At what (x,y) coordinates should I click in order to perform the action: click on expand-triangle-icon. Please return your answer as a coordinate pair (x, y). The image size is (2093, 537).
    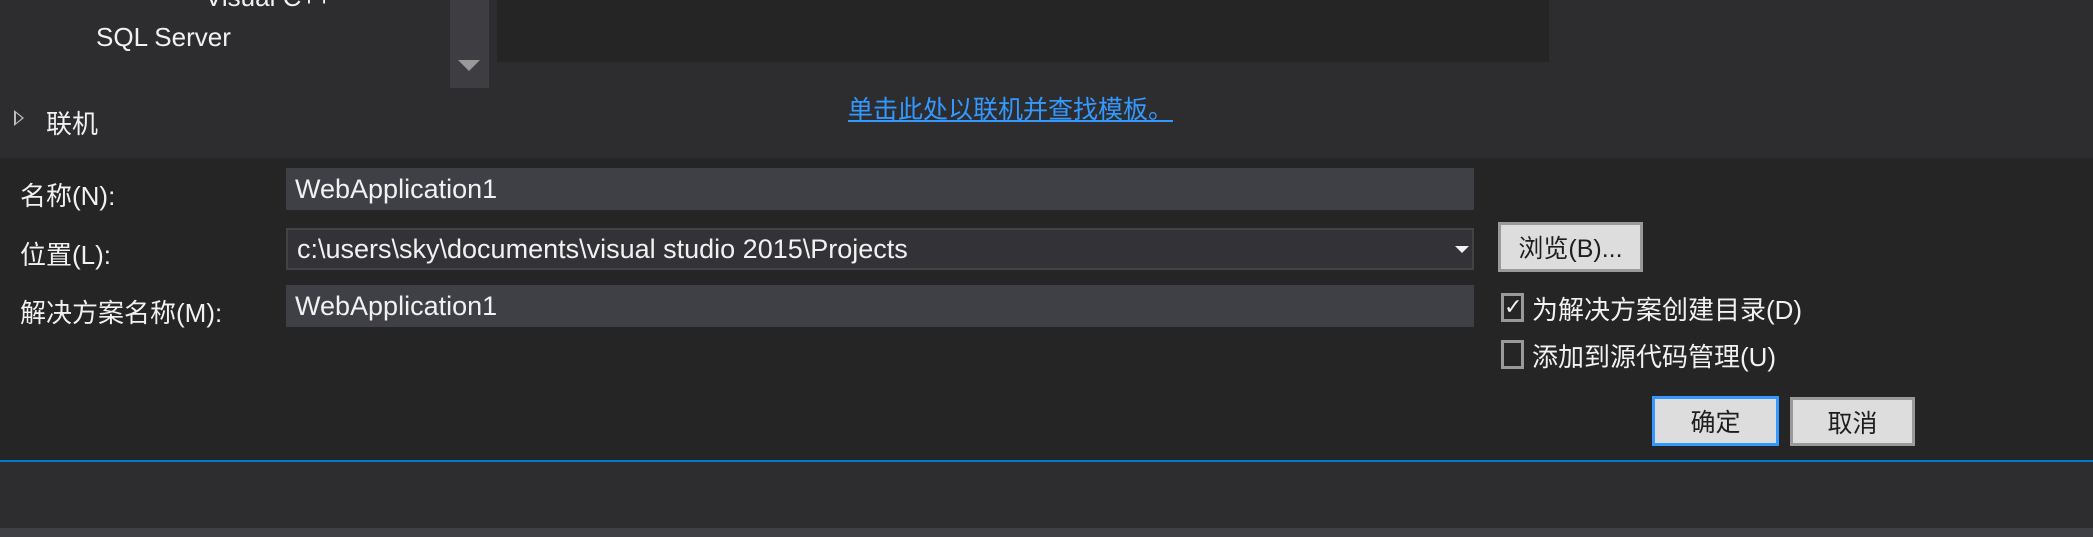
    Looking at the image, I should click on (19, 118).